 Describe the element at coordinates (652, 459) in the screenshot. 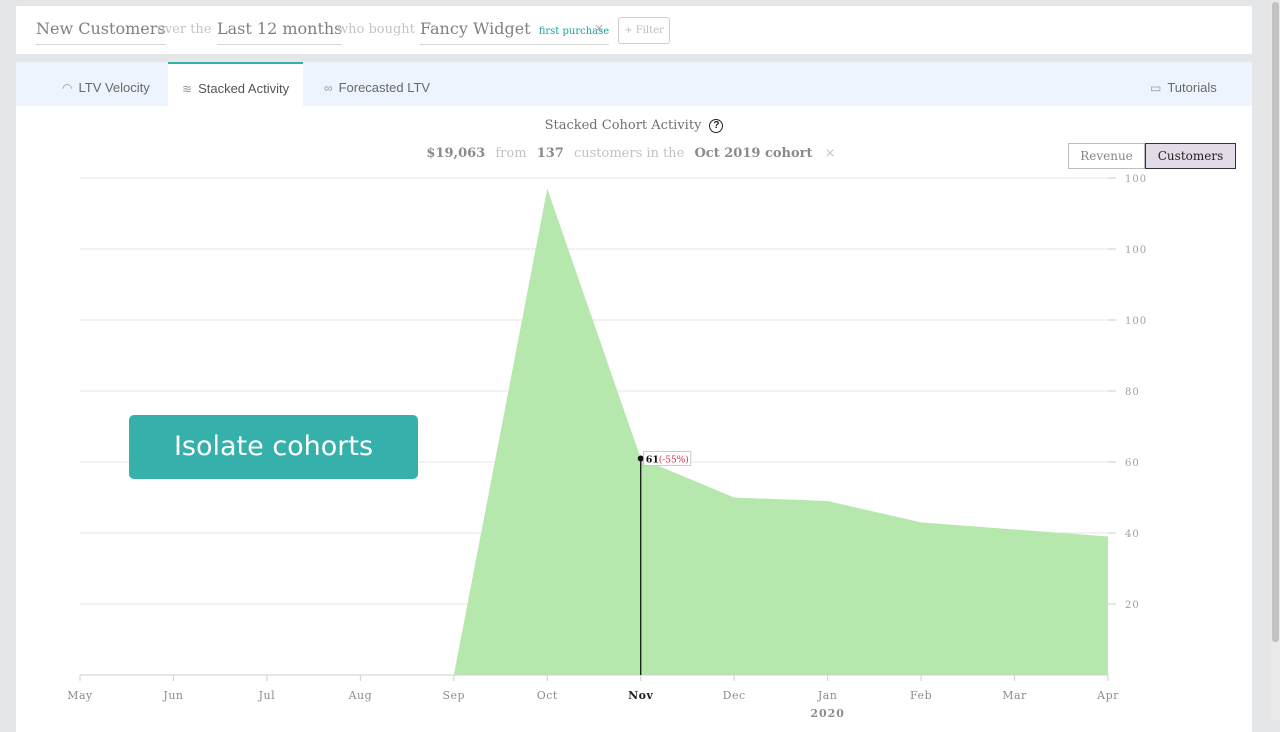

I see `tooltip-value: 61` at that location.